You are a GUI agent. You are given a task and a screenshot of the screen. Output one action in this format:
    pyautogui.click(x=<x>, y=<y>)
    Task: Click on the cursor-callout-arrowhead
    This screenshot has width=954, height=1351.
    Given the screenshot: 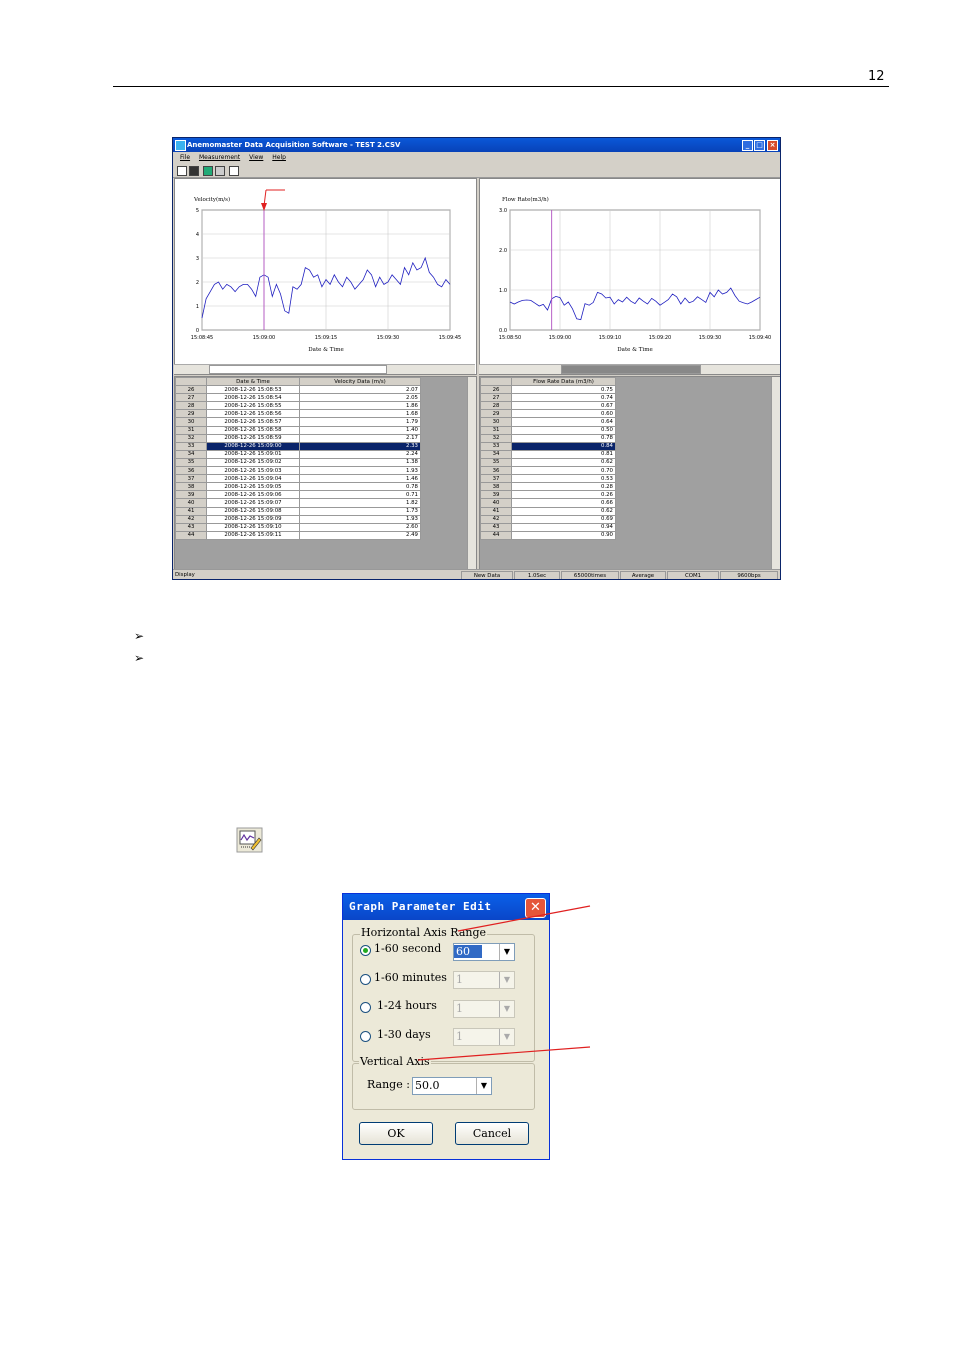 What is the action you would take?
    pyautogui.click(x=264, y=207)
    